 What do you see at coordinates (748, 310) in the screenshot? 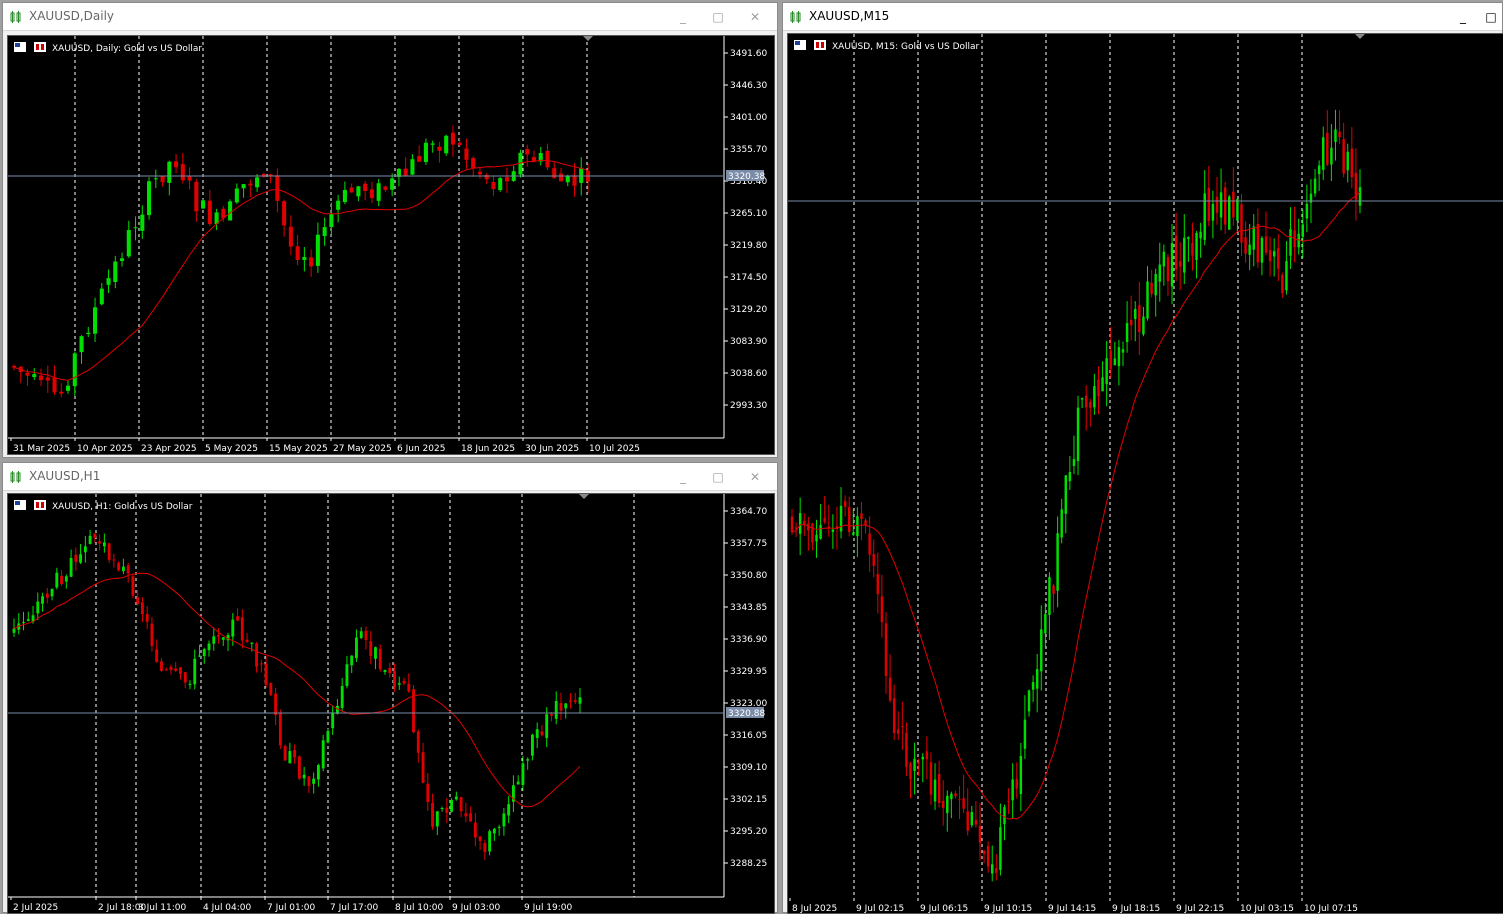
I see `y-tick-label: 3129.20` at bounding box center [748, 310].